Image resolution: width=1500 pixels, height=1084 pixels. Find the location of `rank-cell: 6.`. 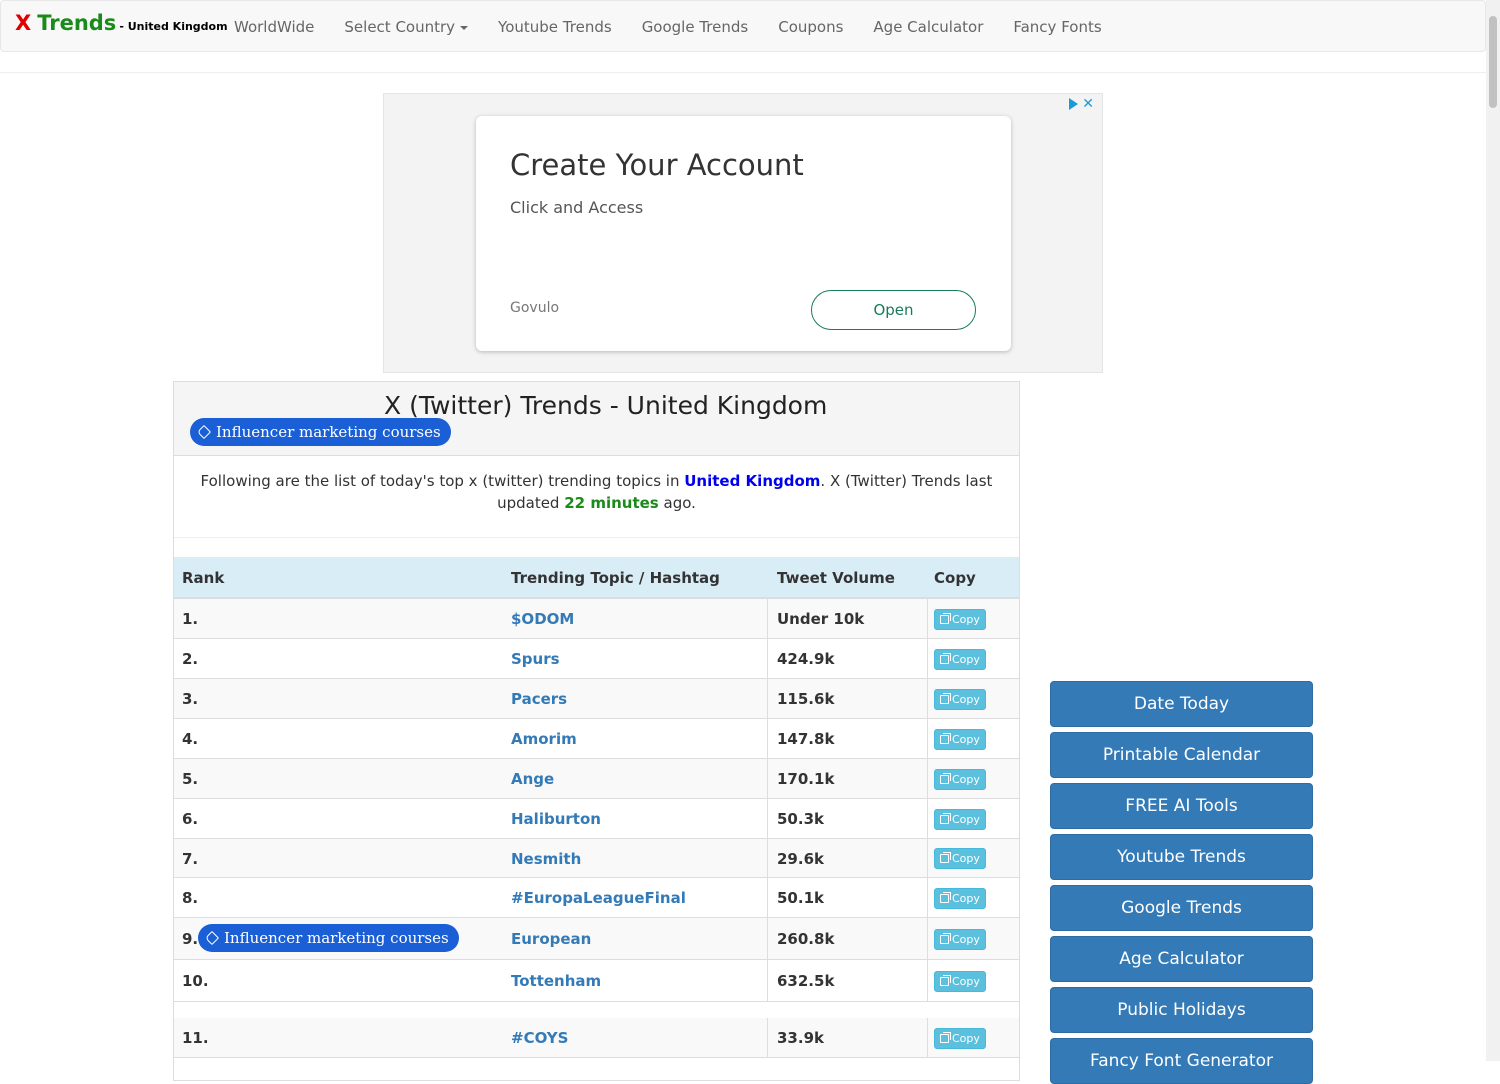

rank-cell: 6. is located at coordinates (190, 819).